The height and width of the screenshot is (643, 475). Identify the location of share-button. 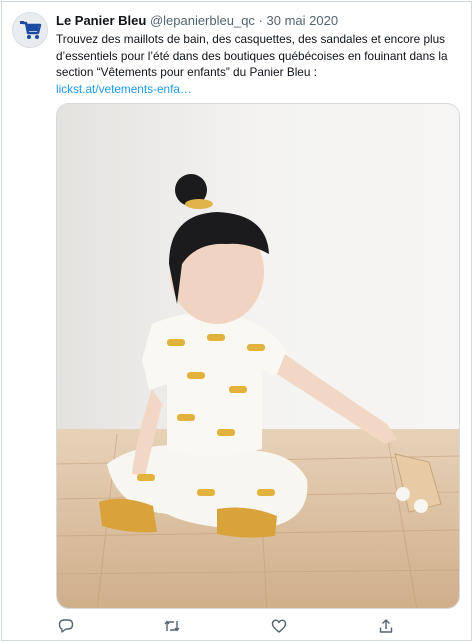
(386, 626).